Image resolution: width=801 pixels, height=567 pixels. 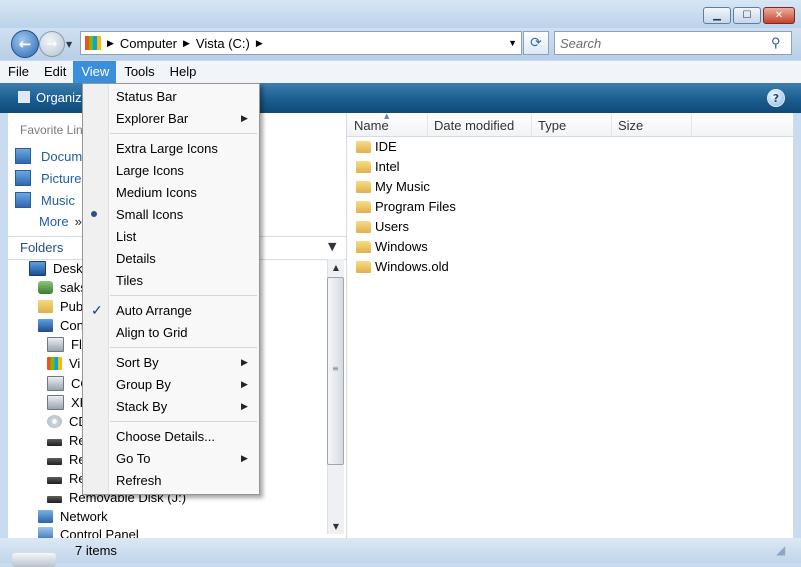 What do you see at coordinates (781, 43) in the screenshot?
I see `search-icon: ⚲` at bounding box center [781, 43].